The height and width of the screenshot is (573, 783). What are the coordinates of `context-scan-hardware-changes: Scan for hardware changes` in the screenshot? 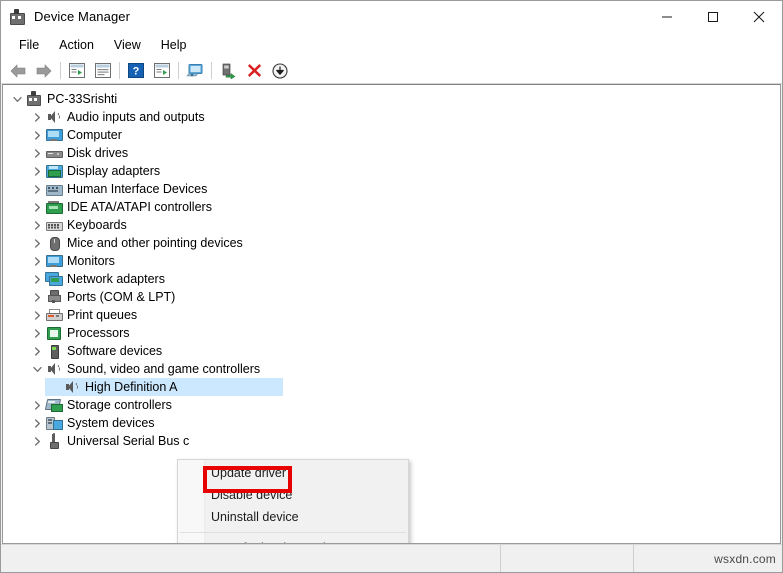 It's located at (293, 540).